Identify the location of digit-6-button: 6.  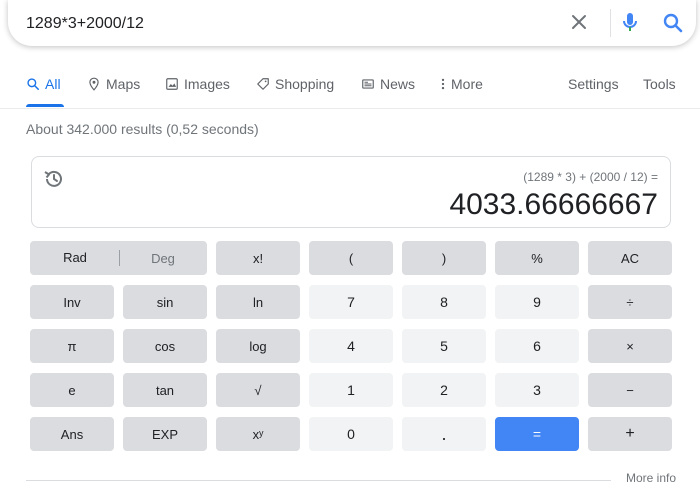
(537, 346).